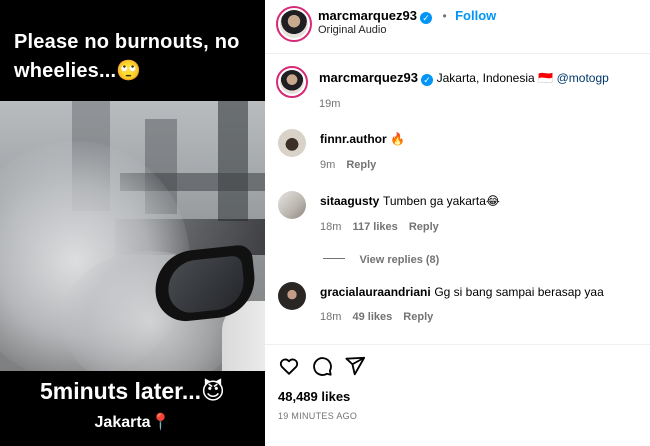 The image size is (650, 446). Describe the element at coordinates (519, 292) in the screenshot. I see `comment-text: Gg si bang sampai berasap yaa` at that location.